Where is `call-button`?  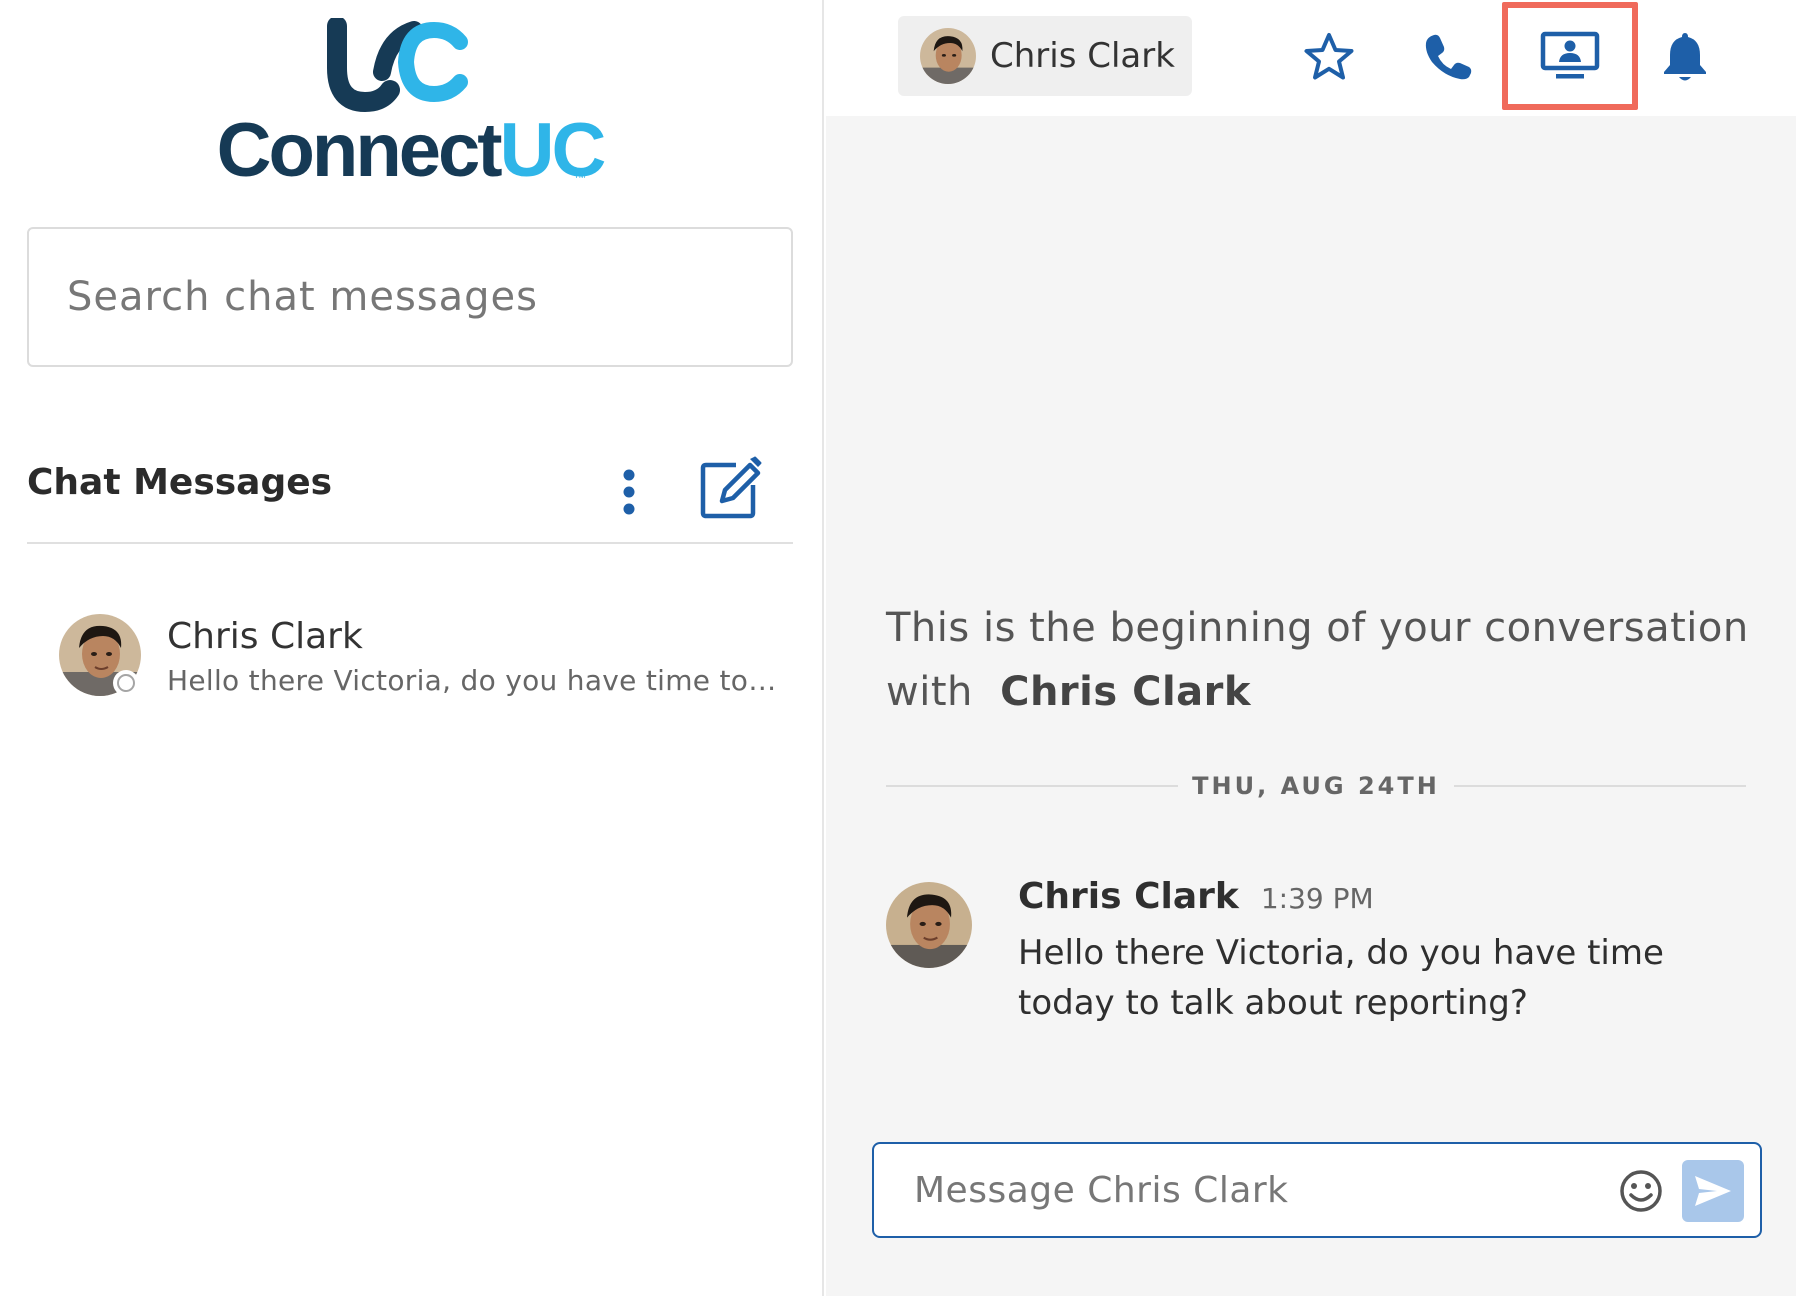 call-button is located at coordinates (1449, 57).